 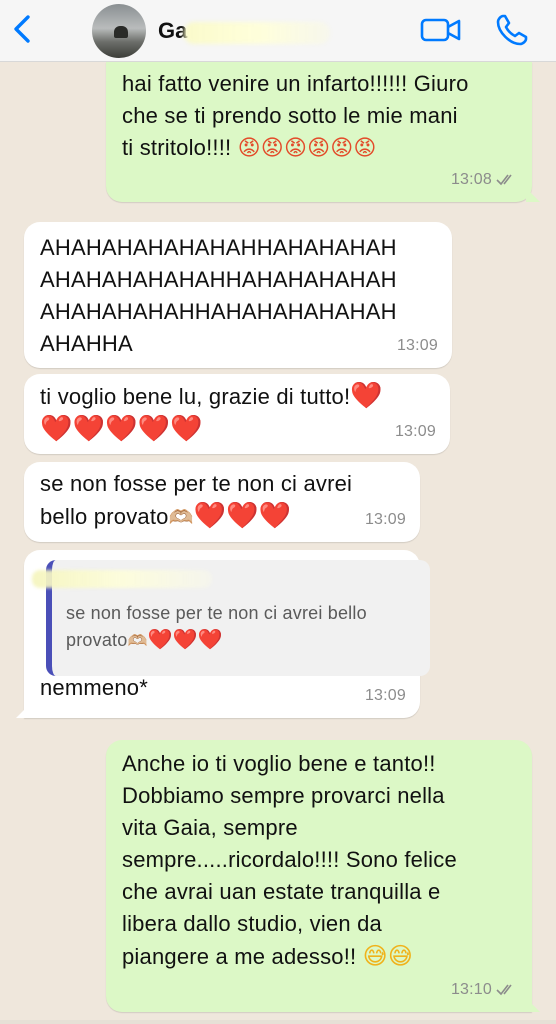 I want to click on phone-icon, so click(x=512, y=30).